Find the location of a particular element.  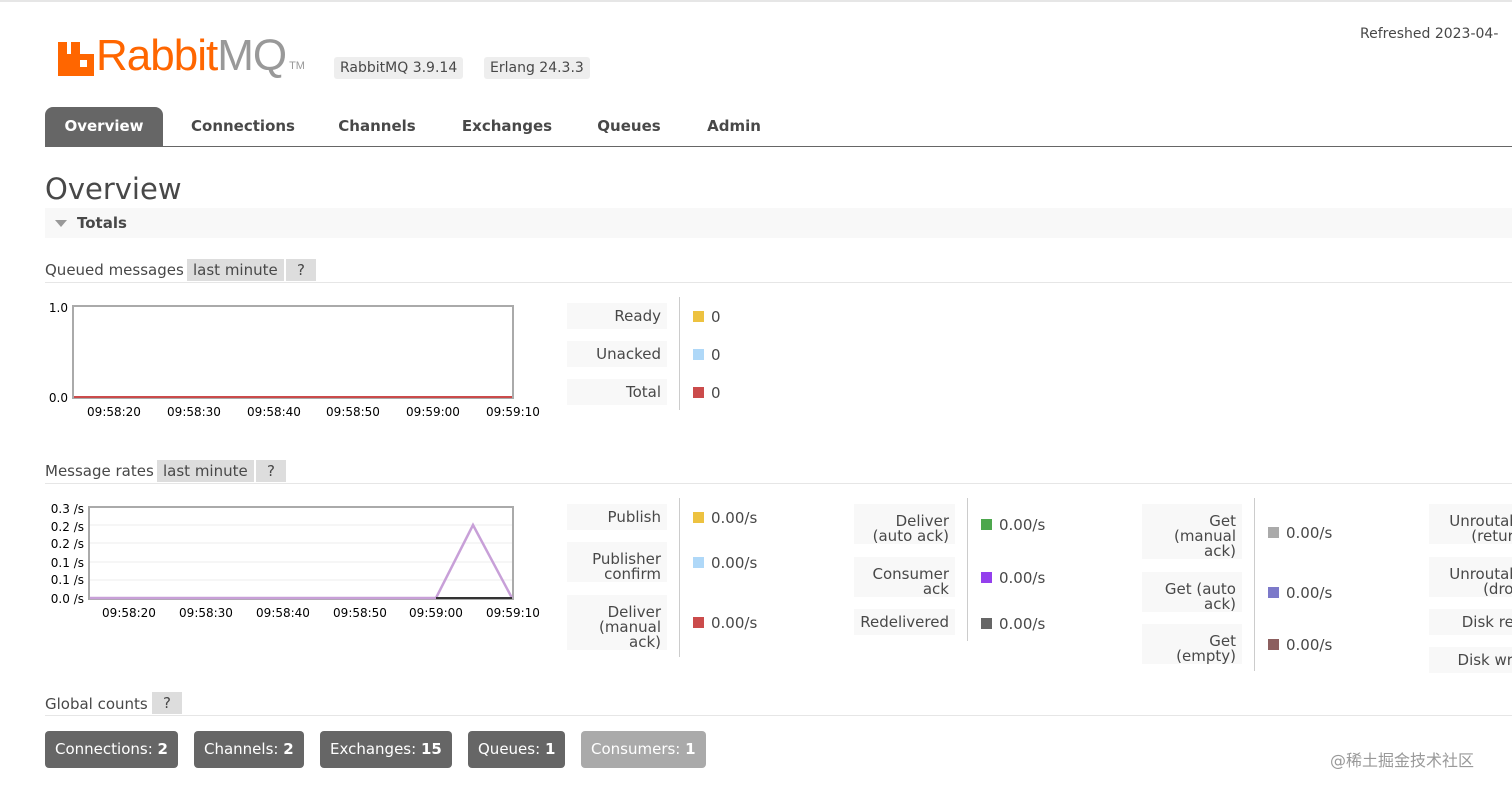

tab-admin: Admin is located at coordinates (734, 126).